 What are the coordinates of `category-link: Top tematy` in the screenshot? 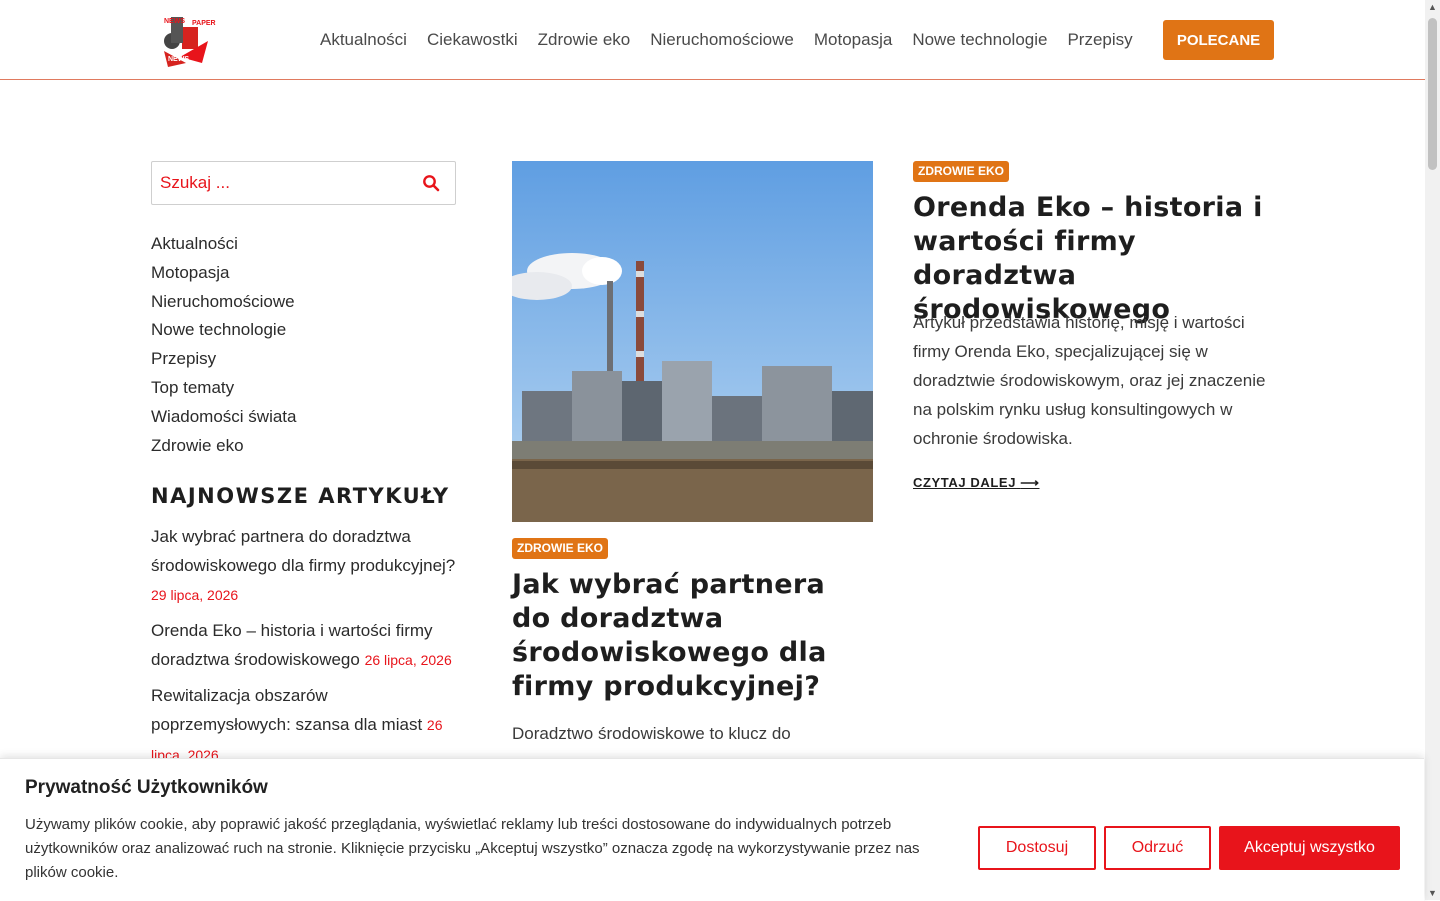 It's located at (224, 388).